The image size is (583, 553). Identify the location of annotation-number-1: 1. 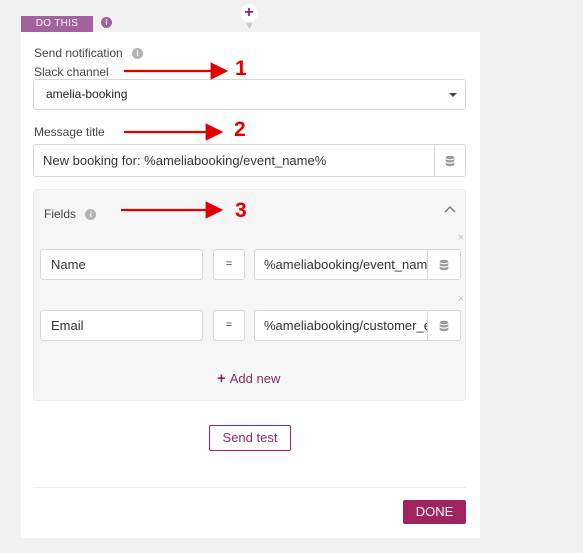
(241, 68).